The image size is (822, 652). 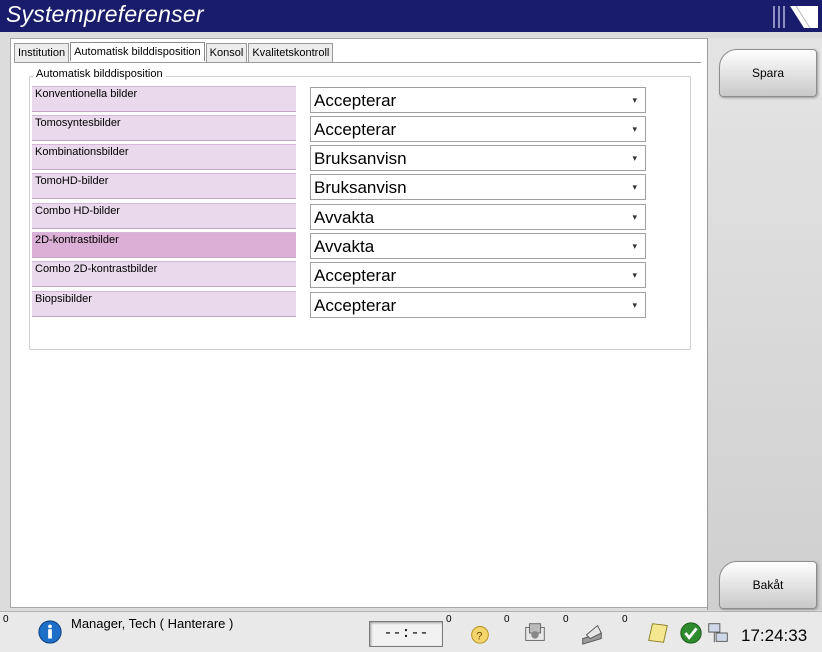 What do you see at coordinates (478, 187) in the screenshot?
I see `disposition-select-tomohd: Bruksanvisn ▾` at bounding box center [478, 187].